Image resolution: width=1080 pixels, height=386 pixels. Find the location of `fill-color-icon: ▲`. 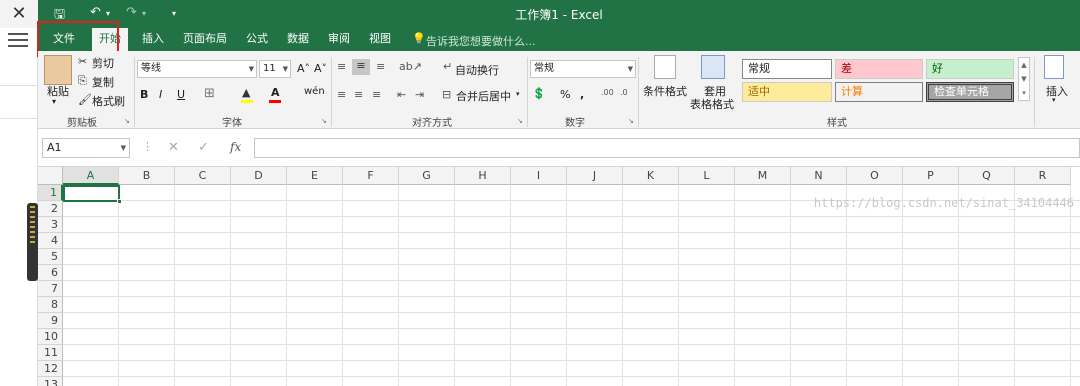

fill-color-icon: ▲ is located at coordinates (246, 92).